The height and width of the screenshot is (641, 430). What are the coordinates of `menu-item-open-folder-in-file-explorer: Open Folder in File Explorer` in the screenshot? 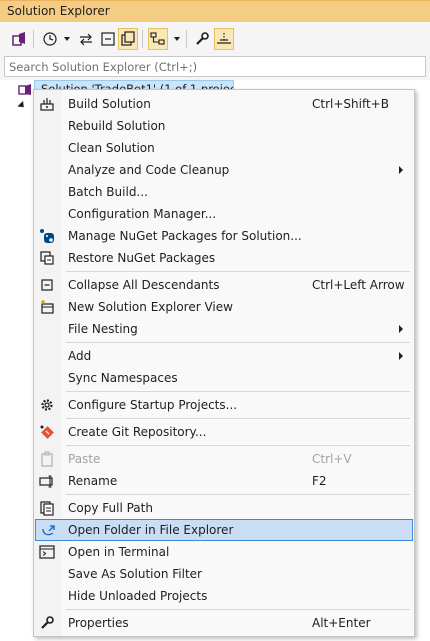 It's located at (224, 530).